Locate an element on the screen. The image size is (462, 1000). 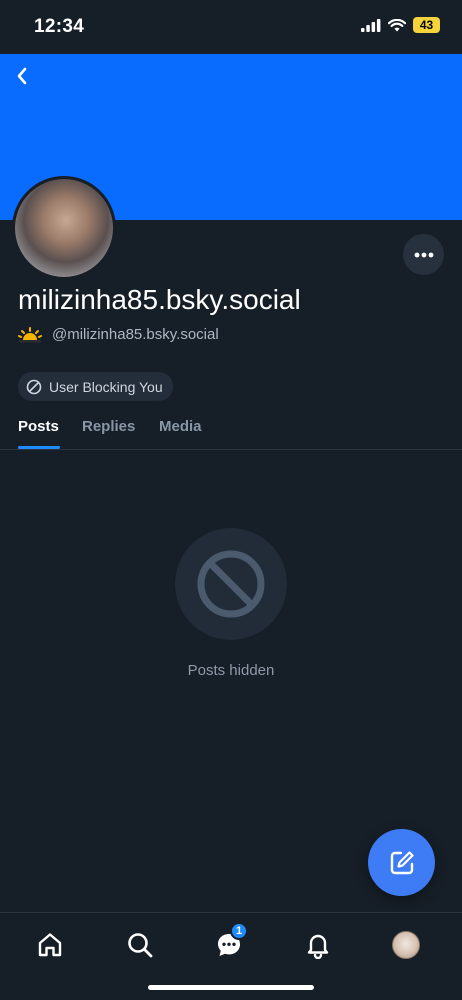
status-bar: 12:34 43 is located at coordinates (231, 27).